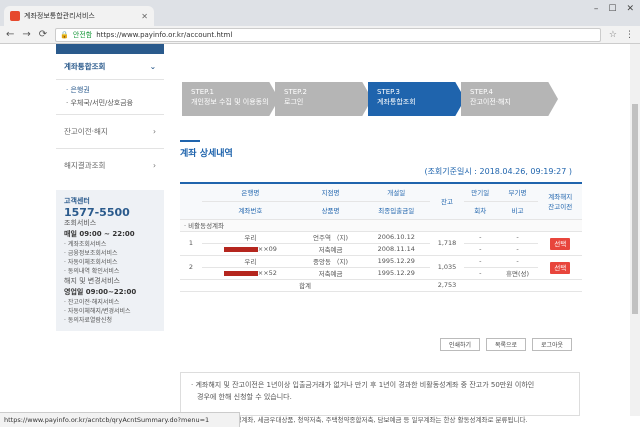 The height and width of the screenshot is (427, 640). I want to click on sidebar-head-label: 계좌통합조회, so click(85, 66).